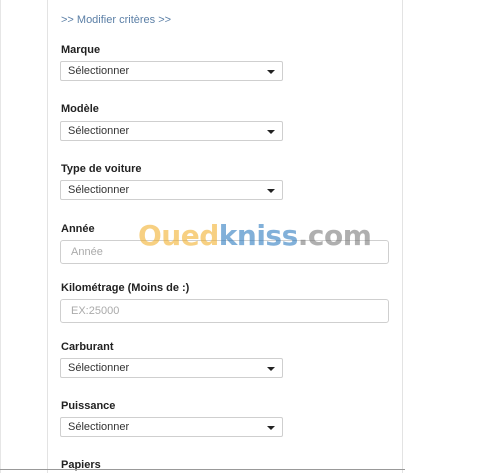  Describe the element at coordinates (78, 229) in the screenshot. I see `annee-label: Année` at that location.